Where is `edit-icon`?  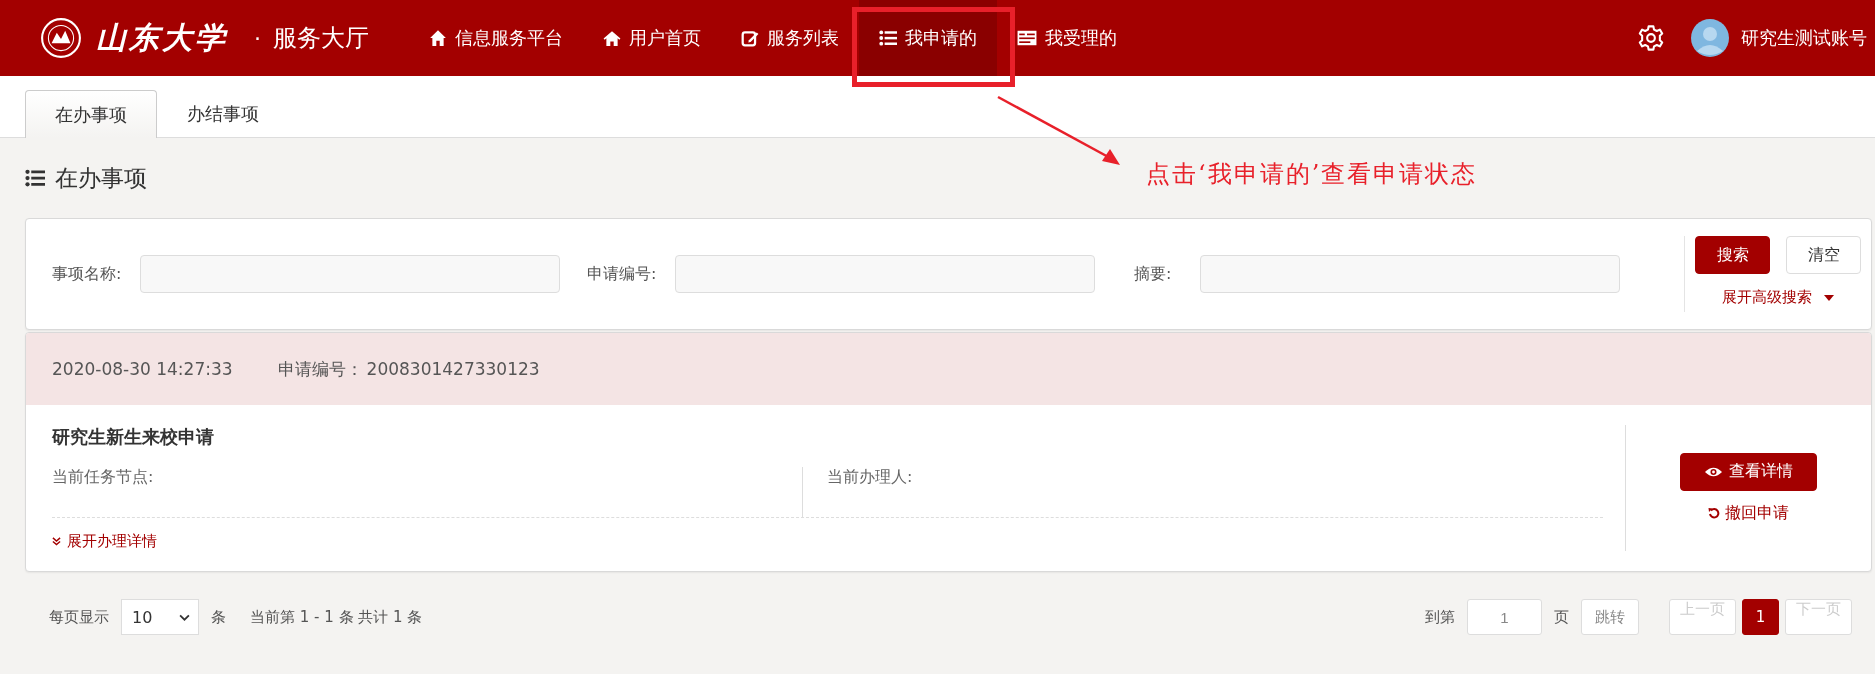 edit-icon is located at coordinates (750, 38).